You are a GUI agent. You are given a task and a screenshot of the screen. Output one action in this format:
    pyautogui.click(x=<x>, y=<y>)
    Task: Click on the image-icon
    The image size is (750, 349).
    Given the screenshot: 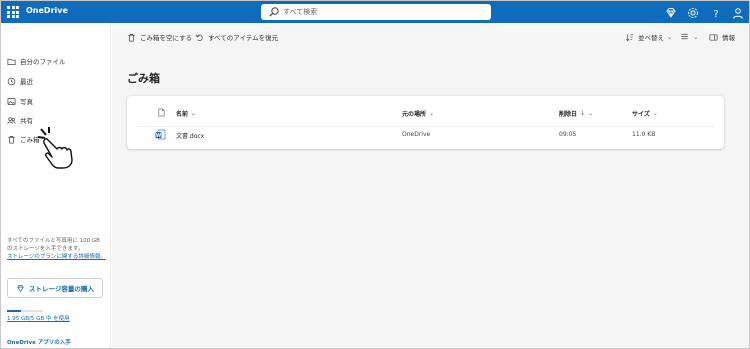 What is the action you would take?
    pyautogui.click(x=11, y=101)
    